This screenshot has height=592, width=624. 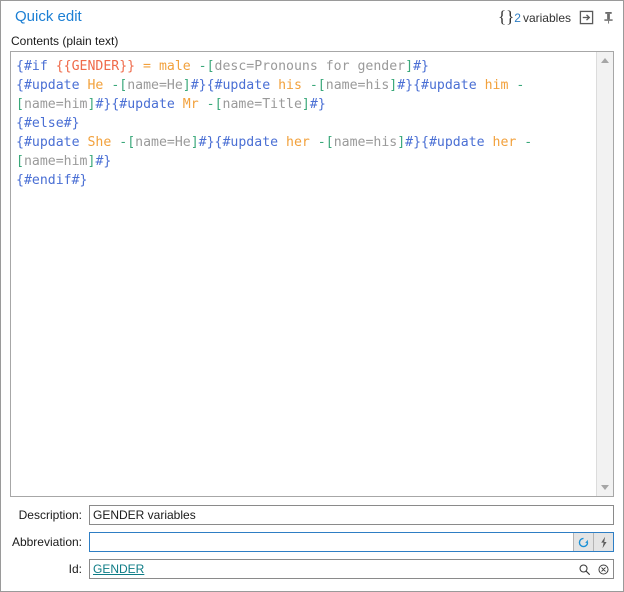 What do you see at coordinates (586, 17) in the screenshot?
I see `expand-window-icon` at bounding box center [586, 17].